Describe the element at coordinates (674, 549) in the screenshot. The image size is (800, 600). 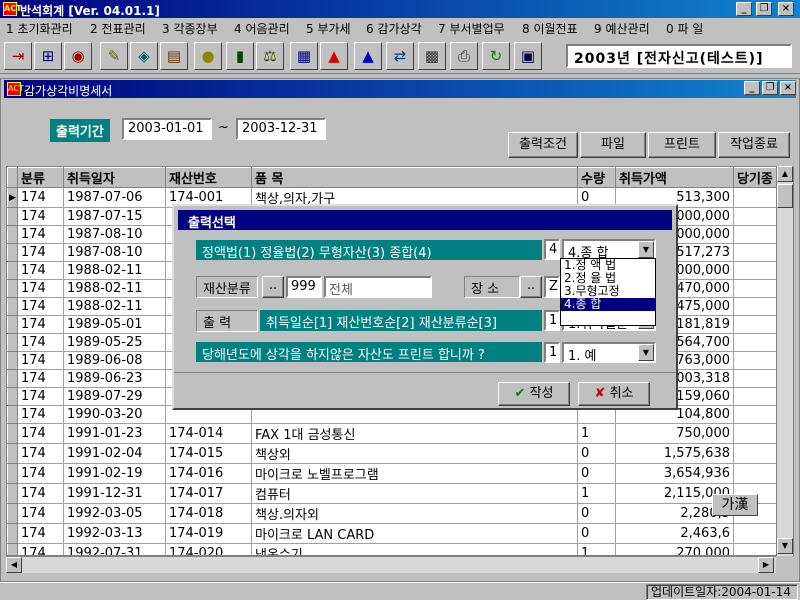
I see `cell-acq-price: 270,000` at that location.